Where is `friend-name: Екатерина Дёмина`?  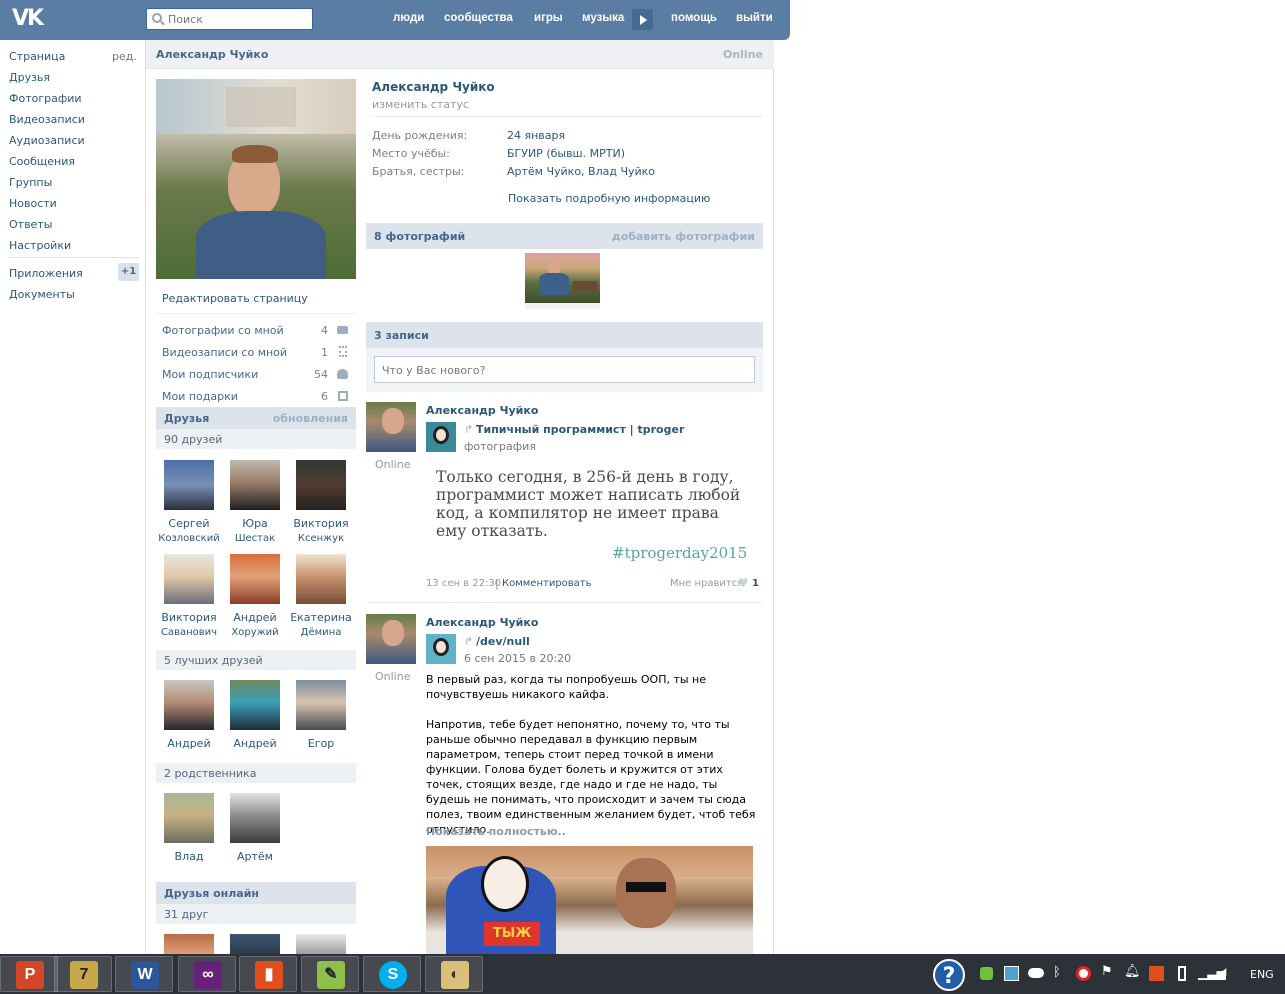 friend-name: Екатерина Дёмина is located at coordinates (321, 625).